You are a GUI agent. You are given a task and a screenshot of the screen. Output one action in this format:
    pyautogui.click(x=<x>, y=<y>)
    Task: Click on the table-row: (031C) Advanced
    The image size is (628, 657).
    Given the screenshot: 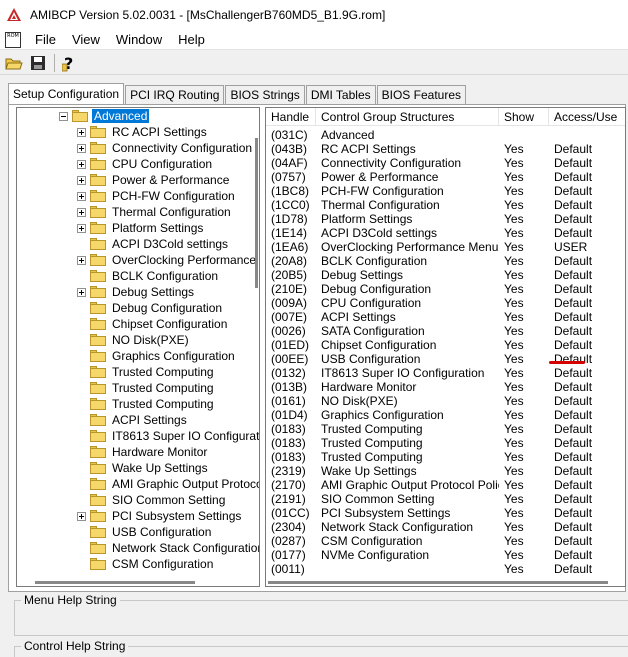 What is the action you would take?
    pyautogui.click(x=445, y=135)
    